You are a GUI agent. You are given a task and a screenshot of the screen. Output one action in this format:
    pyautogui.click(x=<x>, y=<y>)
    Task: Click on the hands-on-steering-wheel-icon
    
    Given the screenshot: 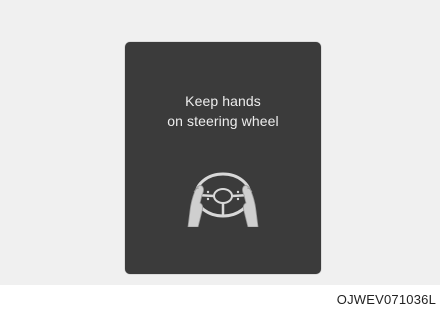 What is the action you would take?
    pyautogui.click(x=223, y=199)
    